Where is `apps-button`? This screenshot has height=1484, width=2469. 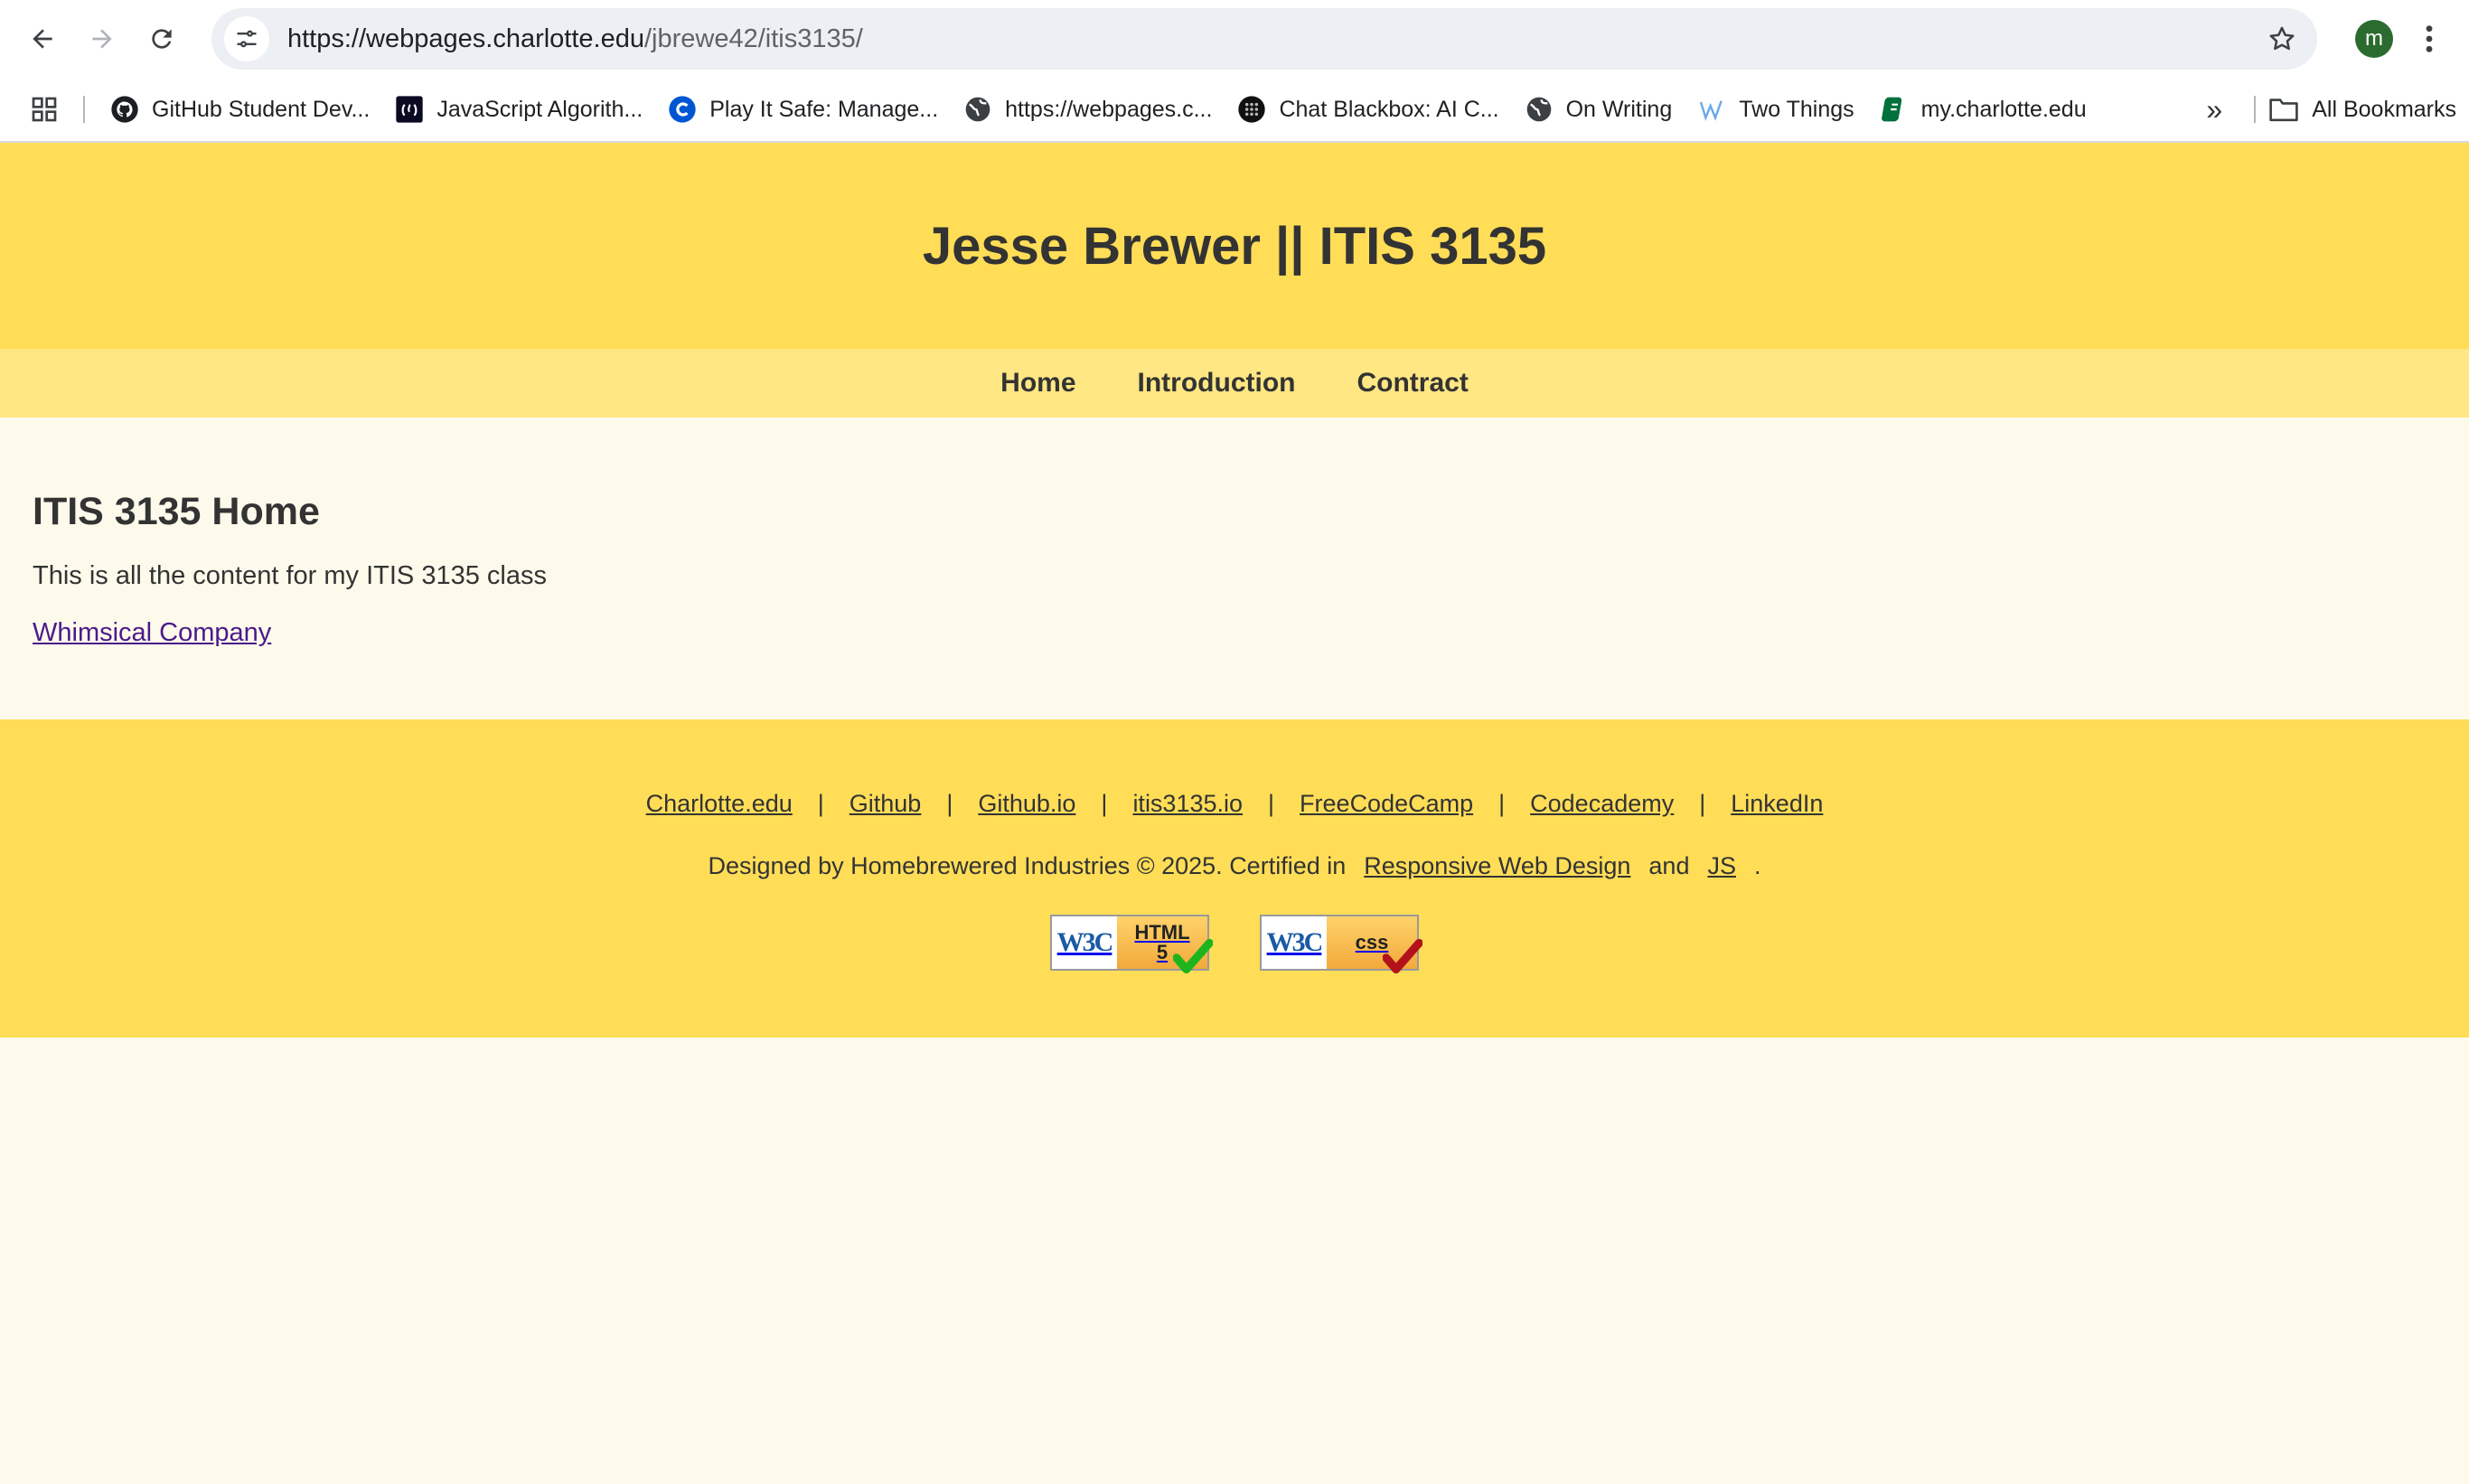
apps-button is located at coordinates (44, 109).